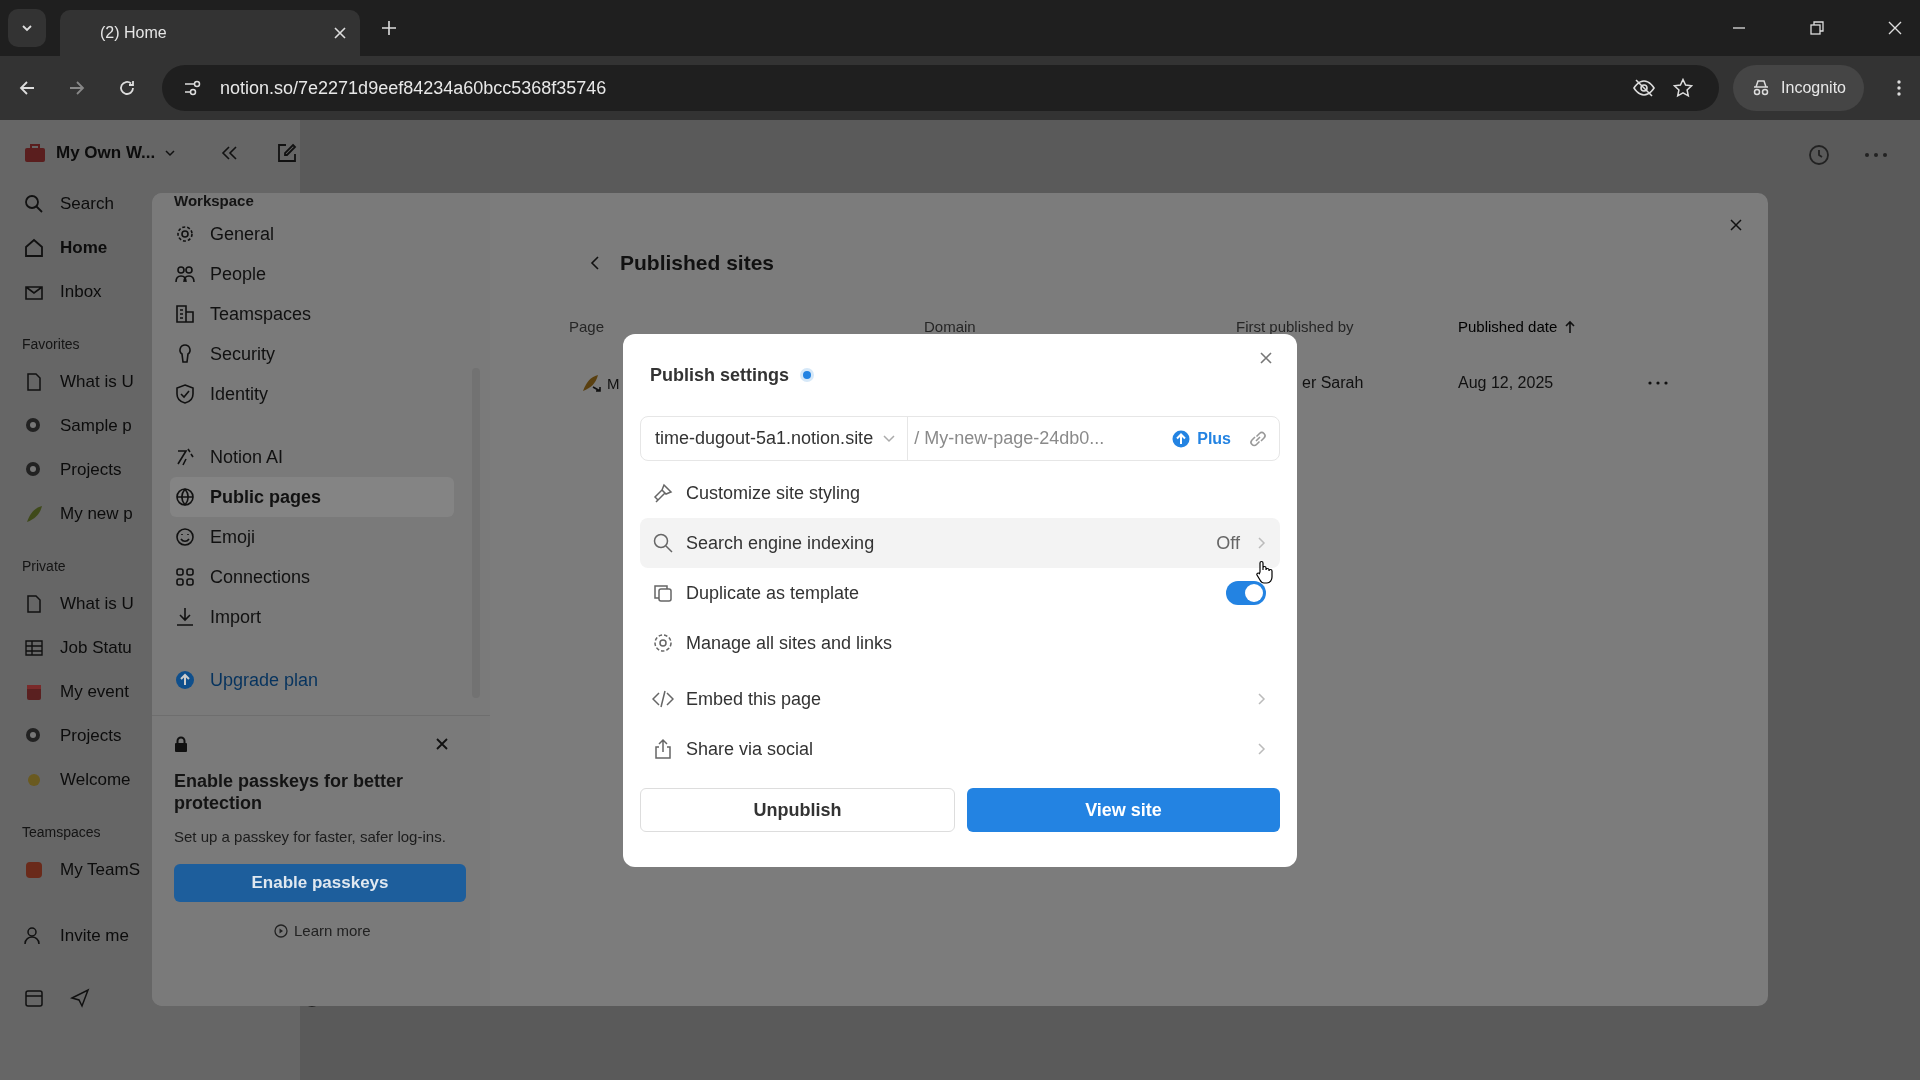 The image size is (1920, 1080). Describe the element at coordinates (312, 617) in the screenshot. I see `settings-nav-item: Import` at that location.